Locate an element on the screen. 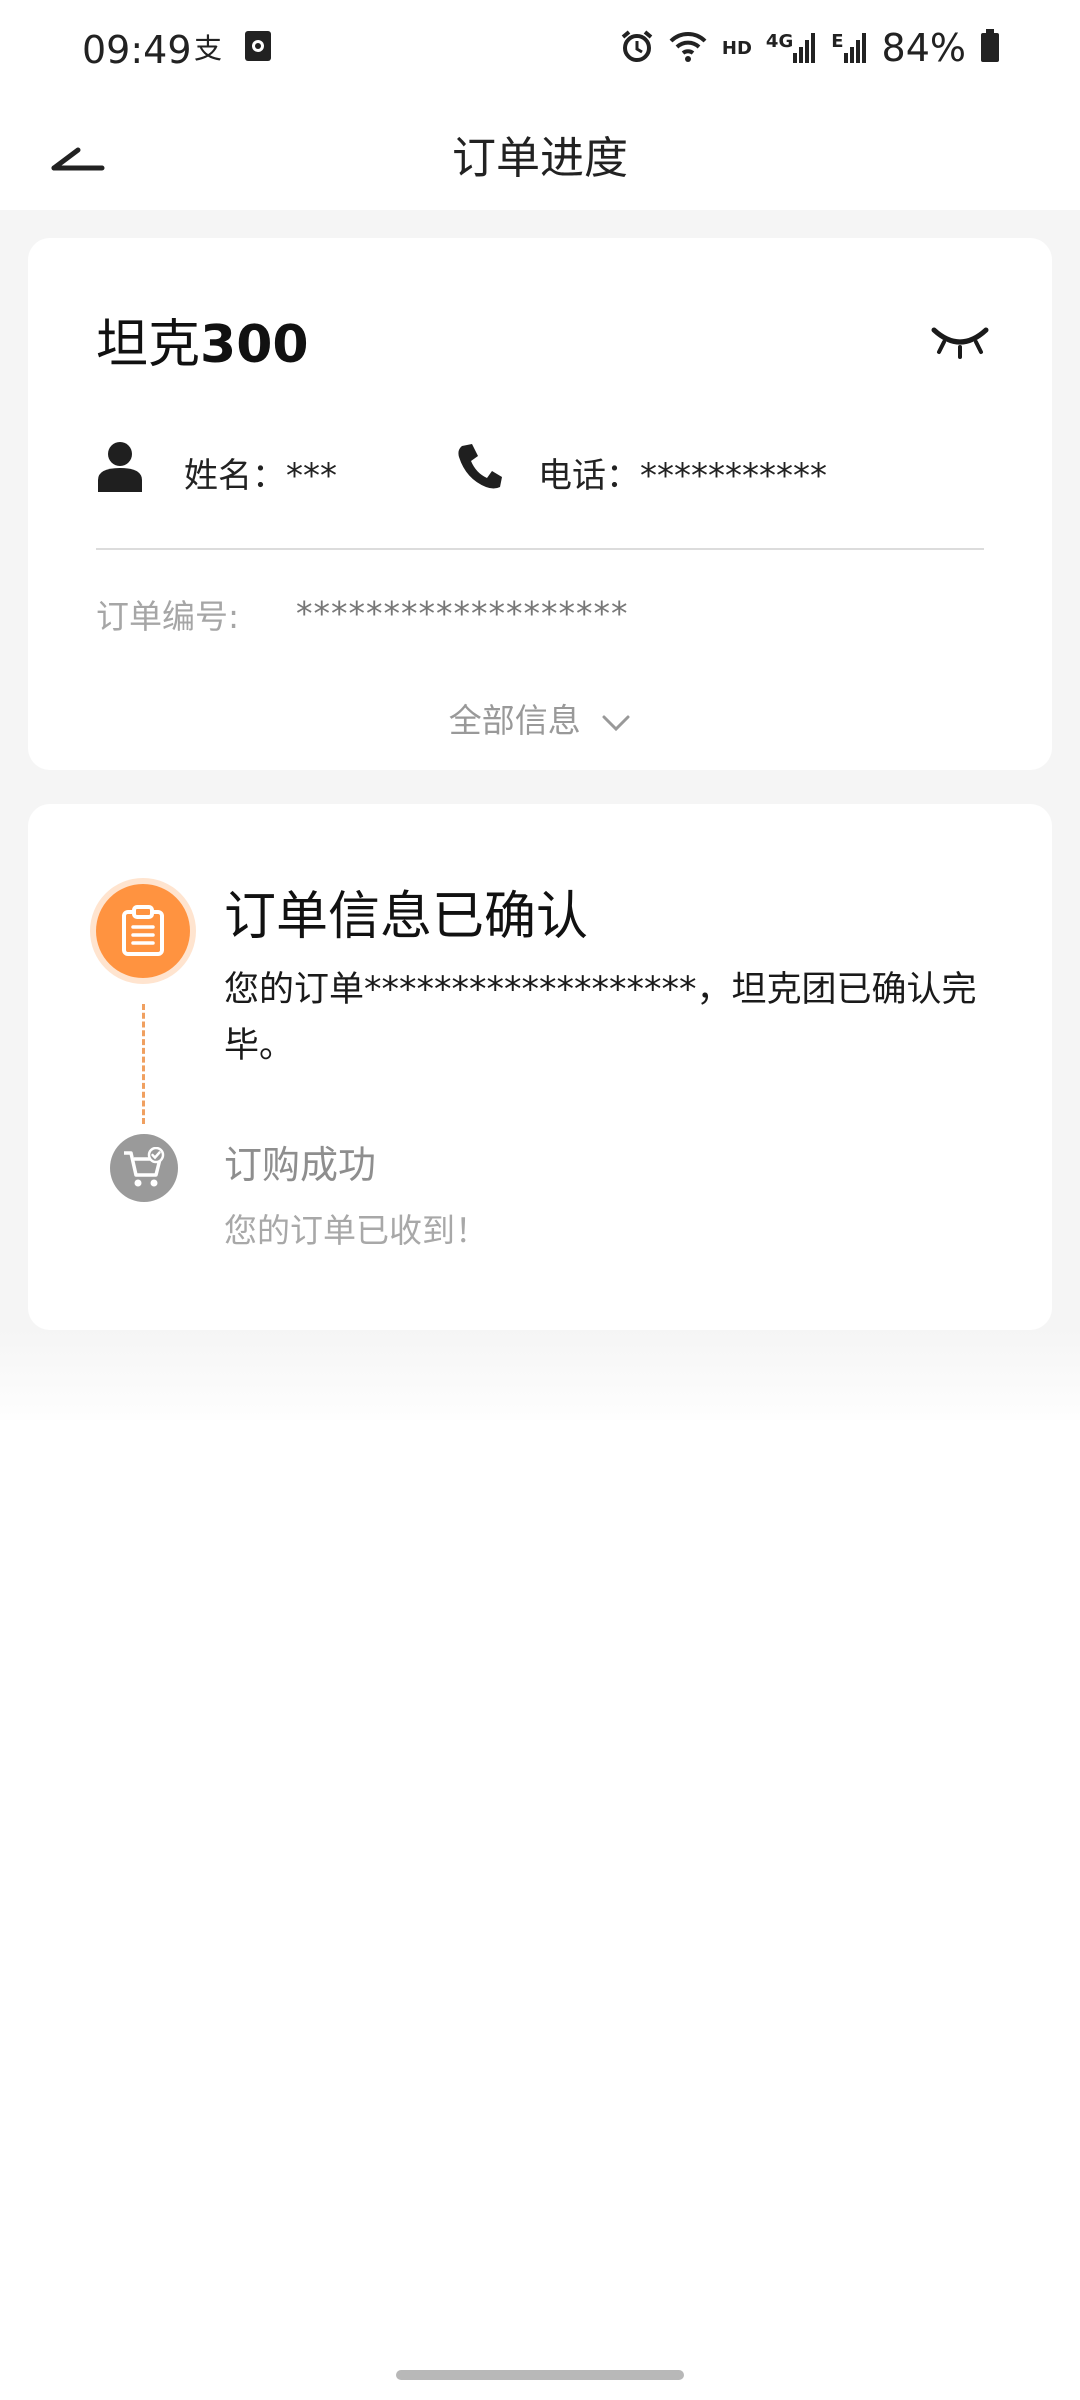 The width and height of the screenshot is (1080, 2400). cart-check-icon is located at coordinates (144, 1167).